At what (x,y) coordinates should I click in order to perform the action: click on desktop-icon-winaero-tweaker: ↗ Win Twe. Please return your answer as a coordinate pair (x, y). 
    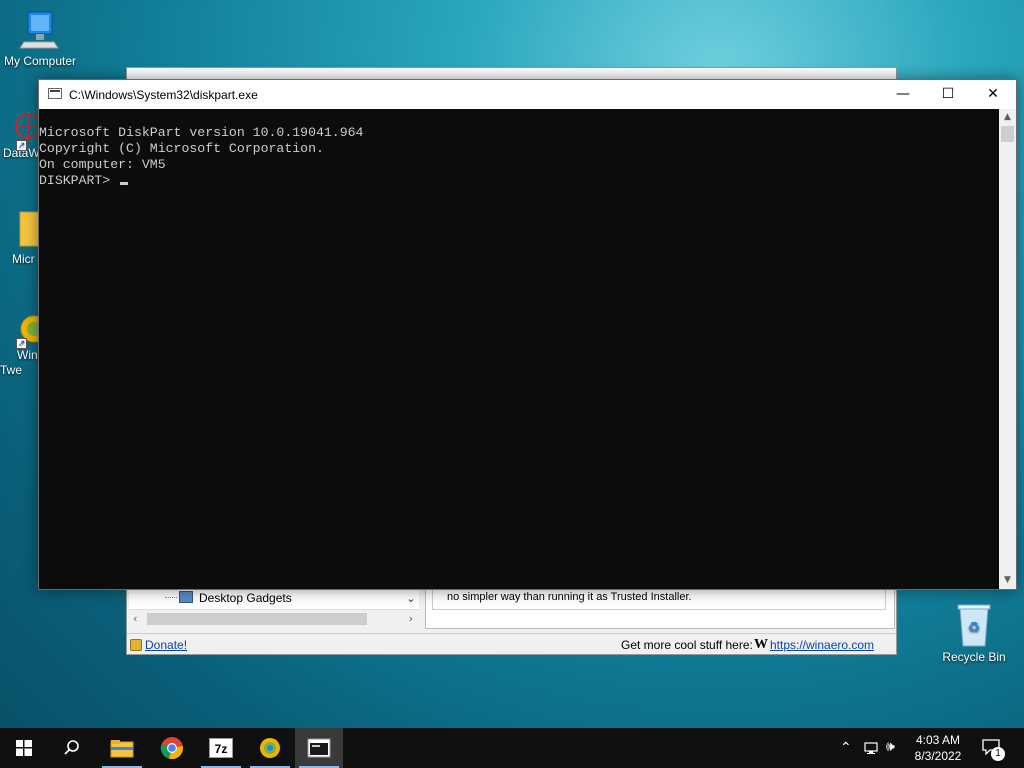
    Looking at the image, I should click on (24, 345).